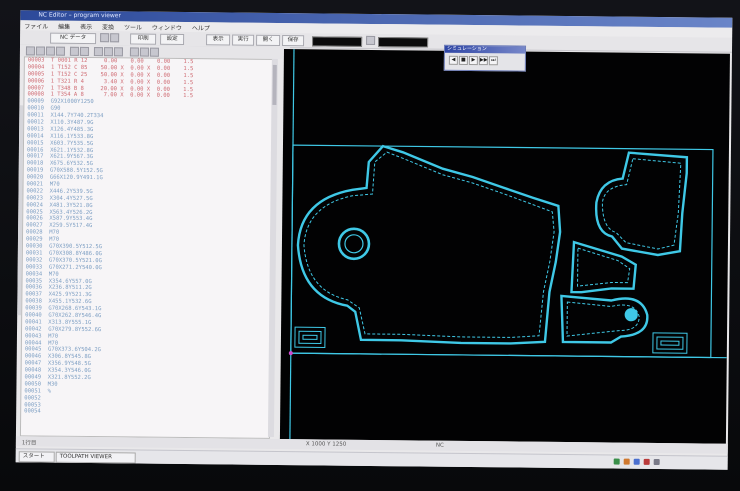 The width and height of the screenshot is (740, 491). Describe the element at coordinates (40, 51) in the screenshot. I see `zoom-out-icon` at that location.